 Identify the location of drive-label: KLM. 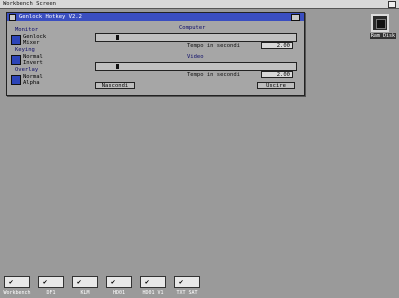
(85, 293).